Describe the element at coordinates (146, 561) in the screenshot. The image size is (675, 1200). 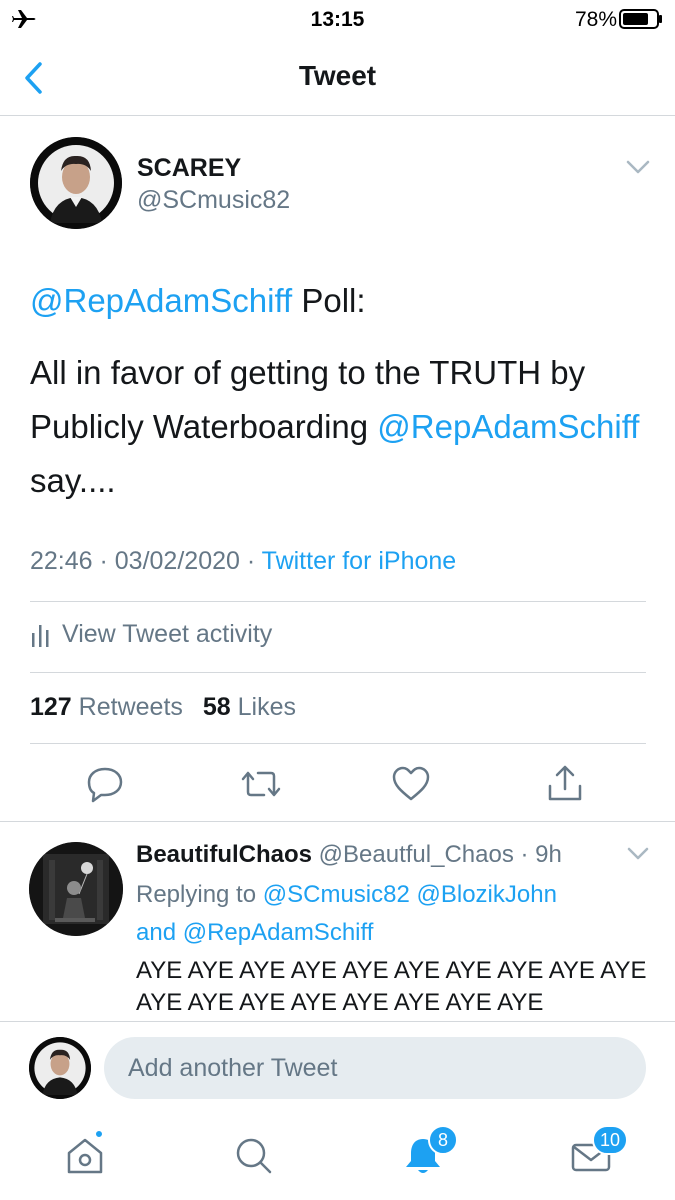
I see `tweet-timestamp: 22:46 · 03/02/2020 ·` at that location.